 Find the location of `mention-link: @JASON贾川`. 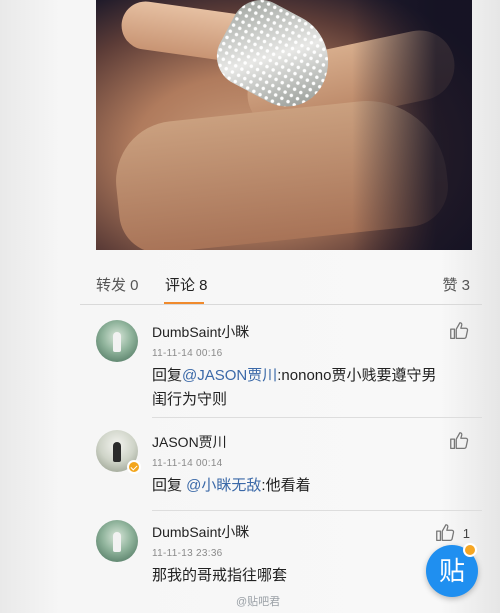

mention-link: @JASON贾川 is located at coordinates (229, 375).